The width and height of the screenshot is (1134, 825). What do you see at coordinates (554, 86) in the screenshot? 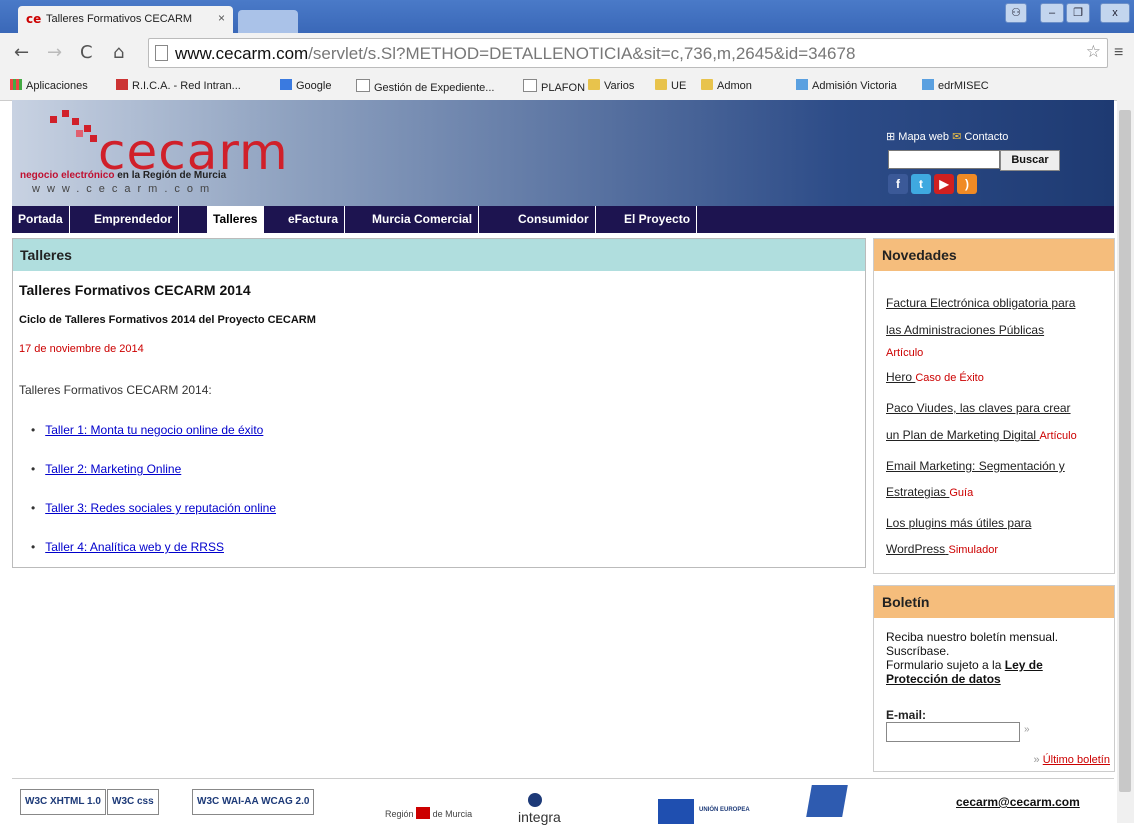
I see `bookmark-plafon: PLAFON` at bounding box center [554, 86].